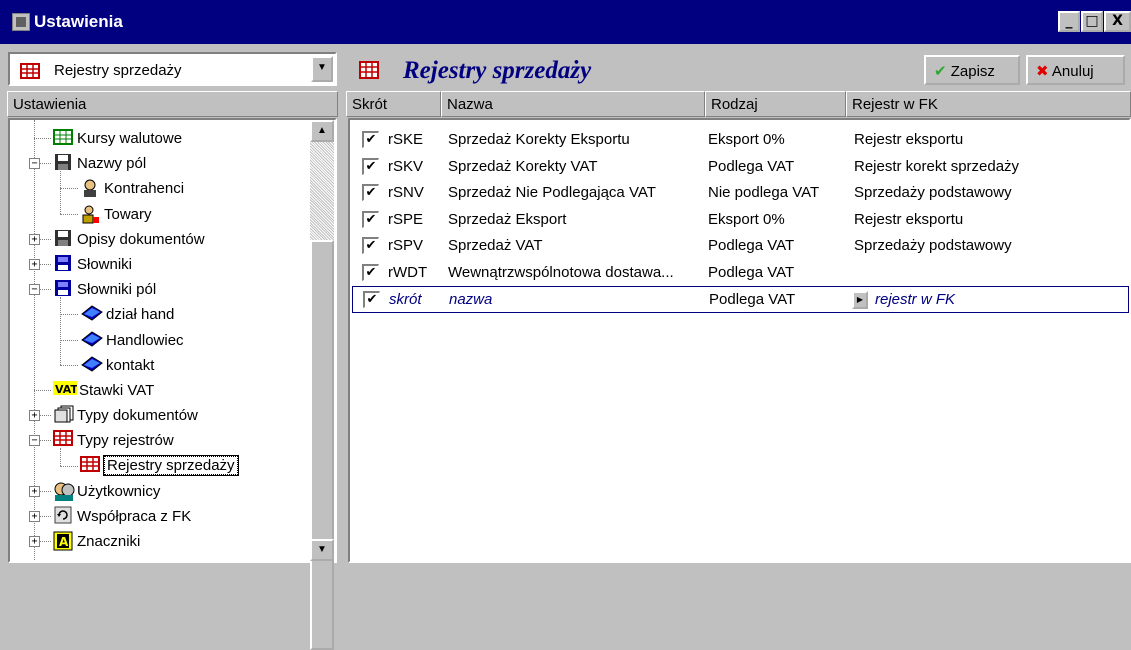 The height and width of the screenshot is (650, 1131). I want to click on tree-item: dział hand, so click(160, 315).